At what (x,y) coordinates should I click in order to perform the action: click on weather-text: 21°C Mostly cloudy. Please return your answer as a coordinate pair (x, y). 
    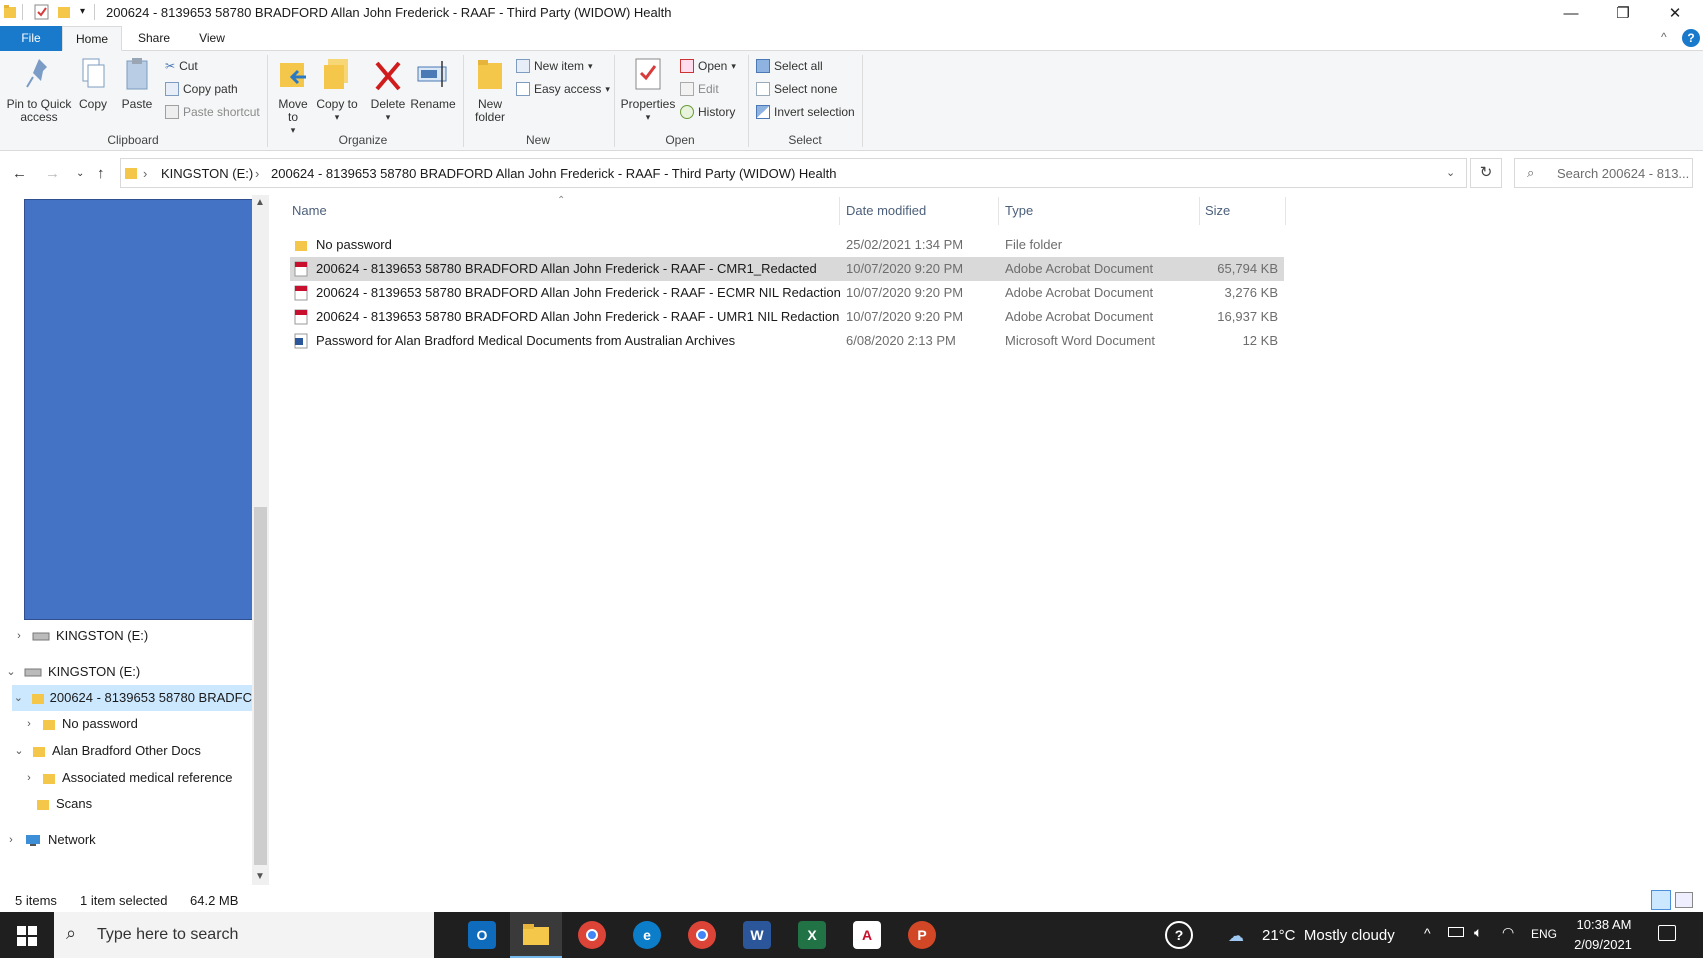
    Looking at the image, I should click on (1328, 935).